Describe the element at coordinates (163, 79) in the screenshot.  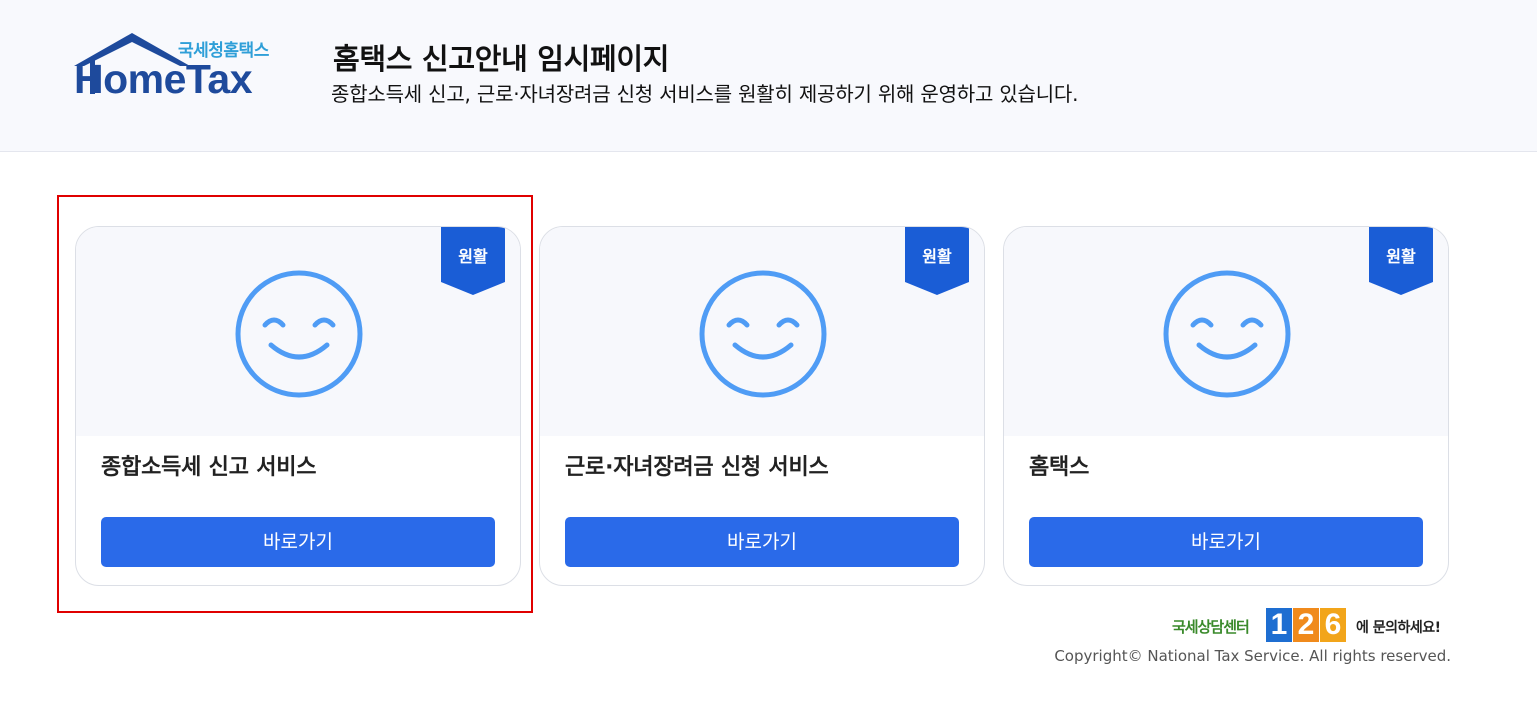
I see `logo-wordmark: HomeTax` at that location.